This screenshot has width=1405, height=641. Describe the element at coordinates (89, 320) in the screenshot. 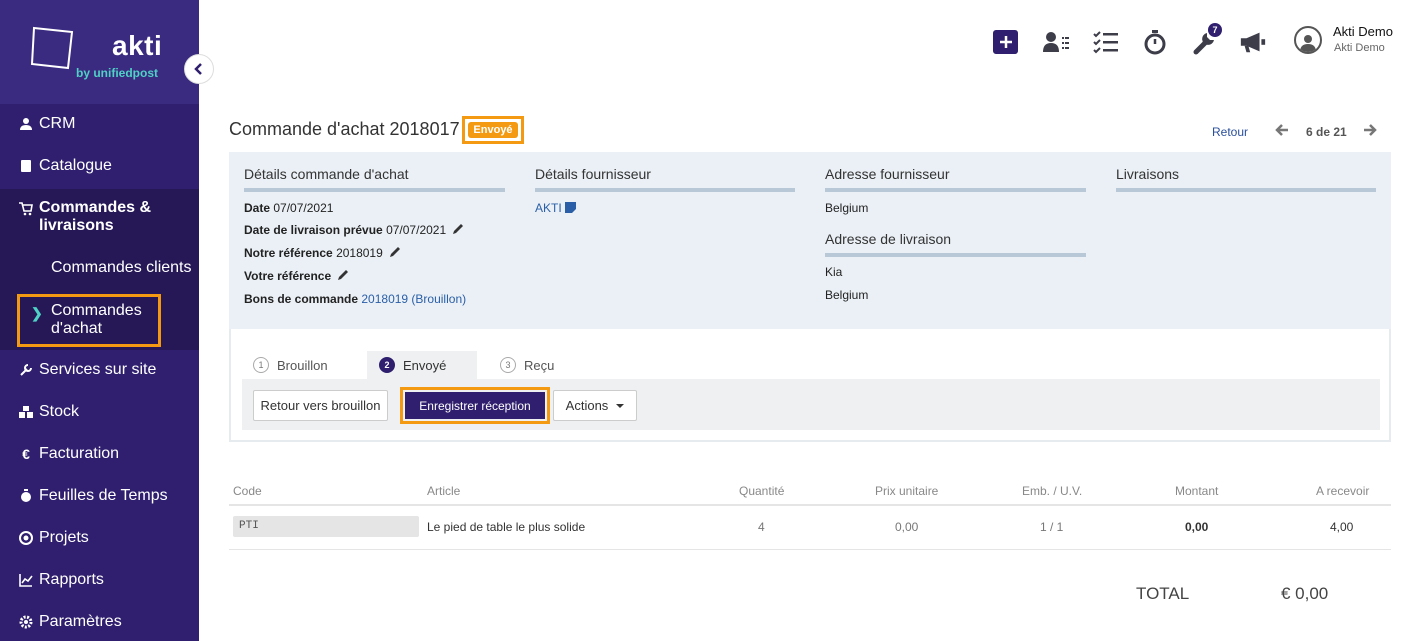

I see `sidebar-subitem-achat: ❯ Commandes d'achat` at that location.